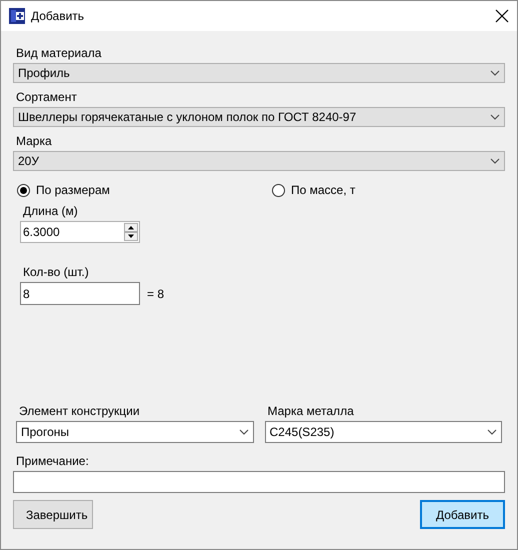 Image resolution: width=518 pixels, height=550 pixels. Describe the element at coordinates (259, 161) in the screenshot. I see `dropdown: 20У` at that location.